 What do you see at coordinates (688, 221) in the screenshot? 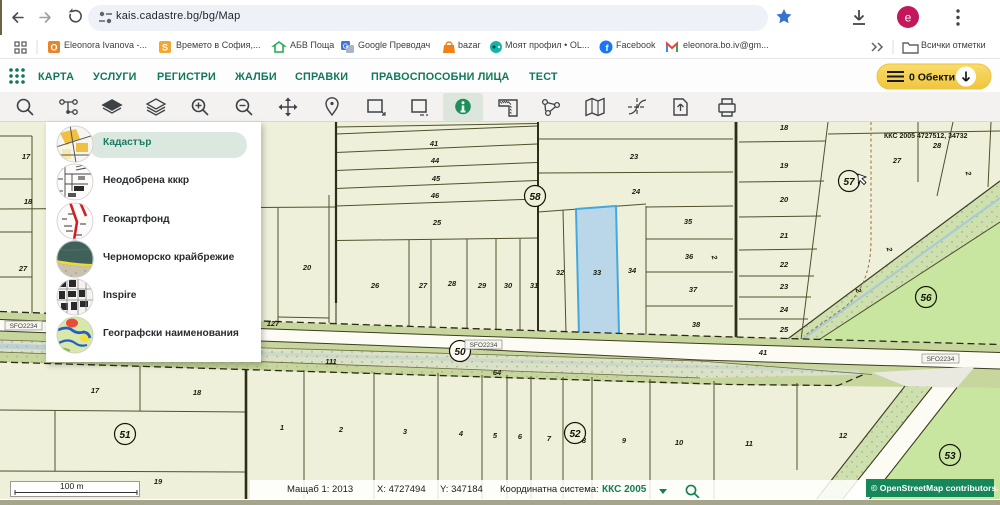
I see `svg-text: 35` at bounding box center [688, 221].